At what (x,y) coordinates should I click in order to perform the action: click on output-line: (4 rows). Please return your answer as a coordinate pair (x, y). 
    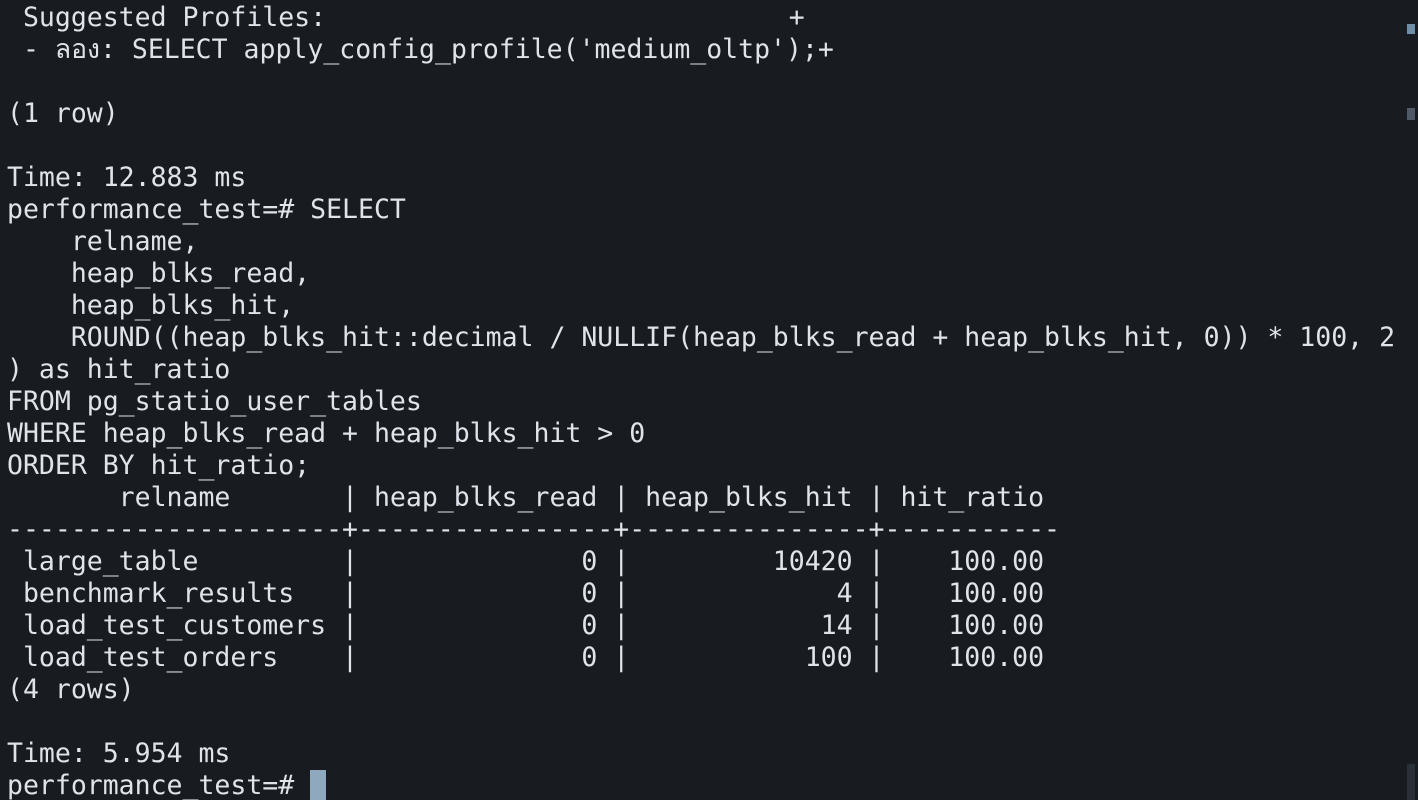
    Looking at the image, I should click on (71, 689).